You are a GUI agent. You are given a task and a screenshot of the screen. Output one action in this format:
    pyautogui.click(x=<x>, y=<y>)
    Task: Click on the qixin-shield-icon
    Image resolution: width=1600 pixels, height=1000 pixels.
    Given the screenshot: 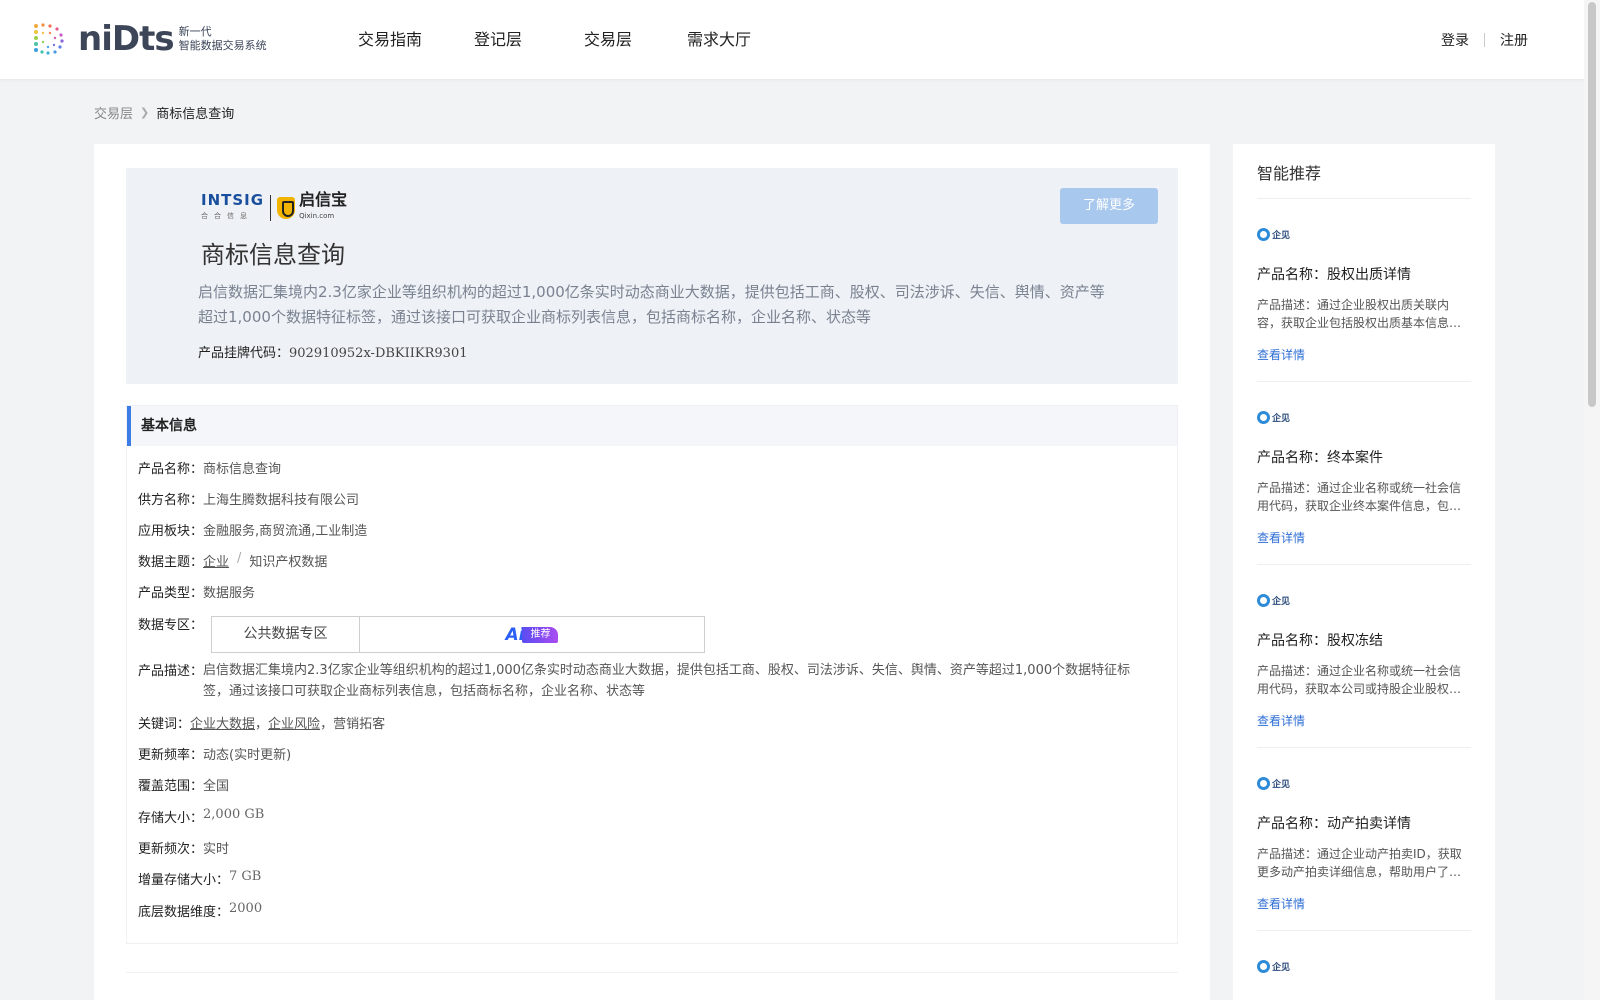 What is the action you would take?
    pyautogui.click(x=286, y=208)
    